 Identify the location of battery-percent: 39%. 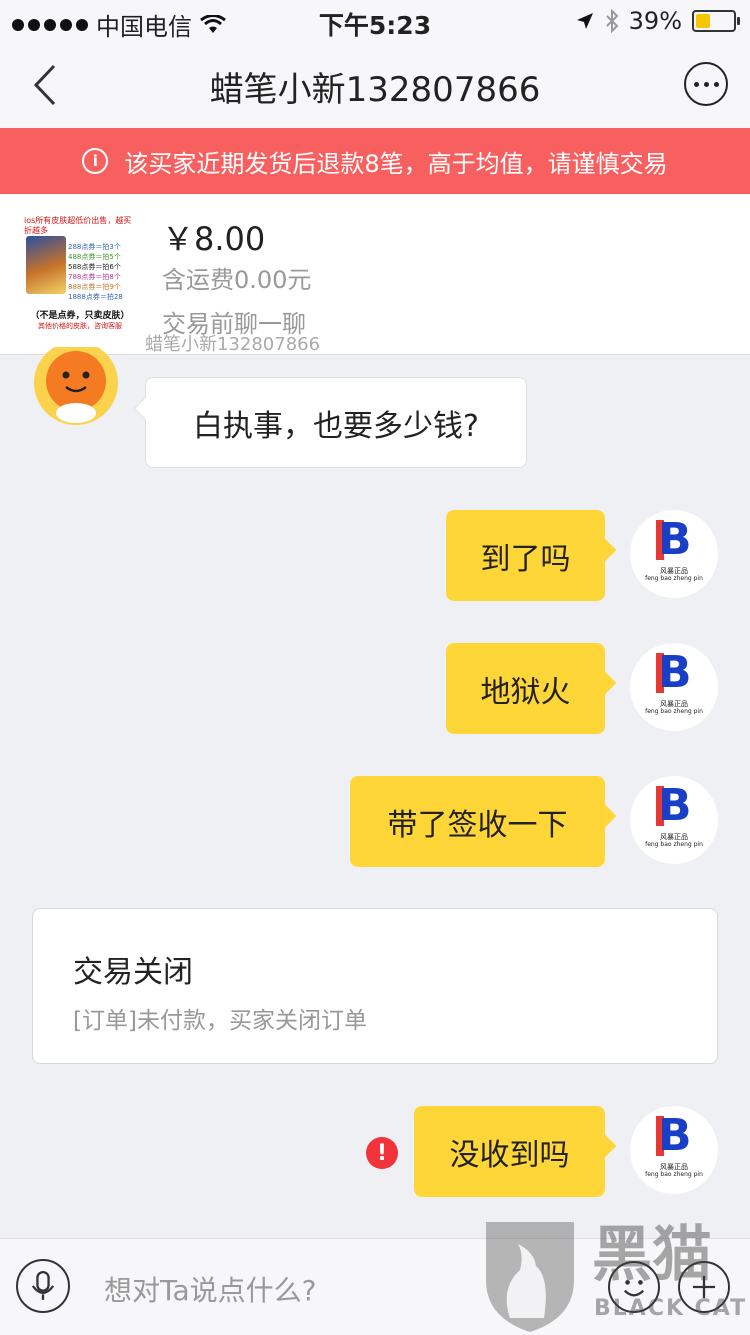
(655, 21).